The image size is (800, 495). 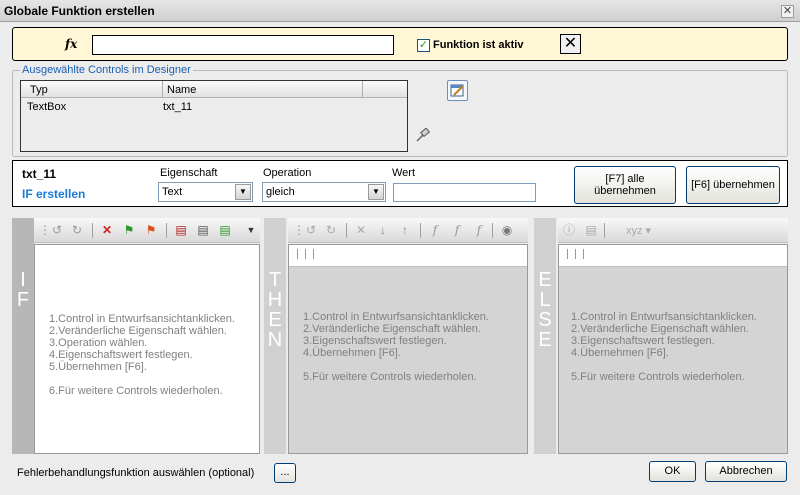 What do you see at coordinates (98, 343) in the screenshot?
I see `hint-line: 3.Operation wählen.` at bounding box center [98, 343].